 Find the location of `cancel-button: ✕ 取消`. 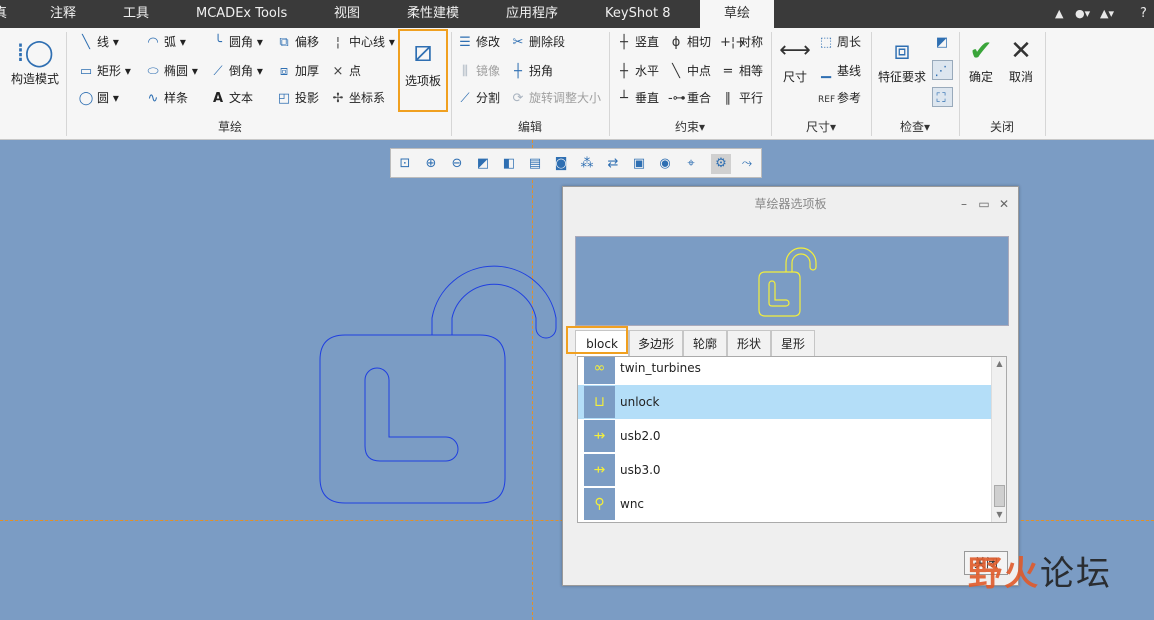

cancel-button: ✕ 取消 is located at coordinates (1021, 59).